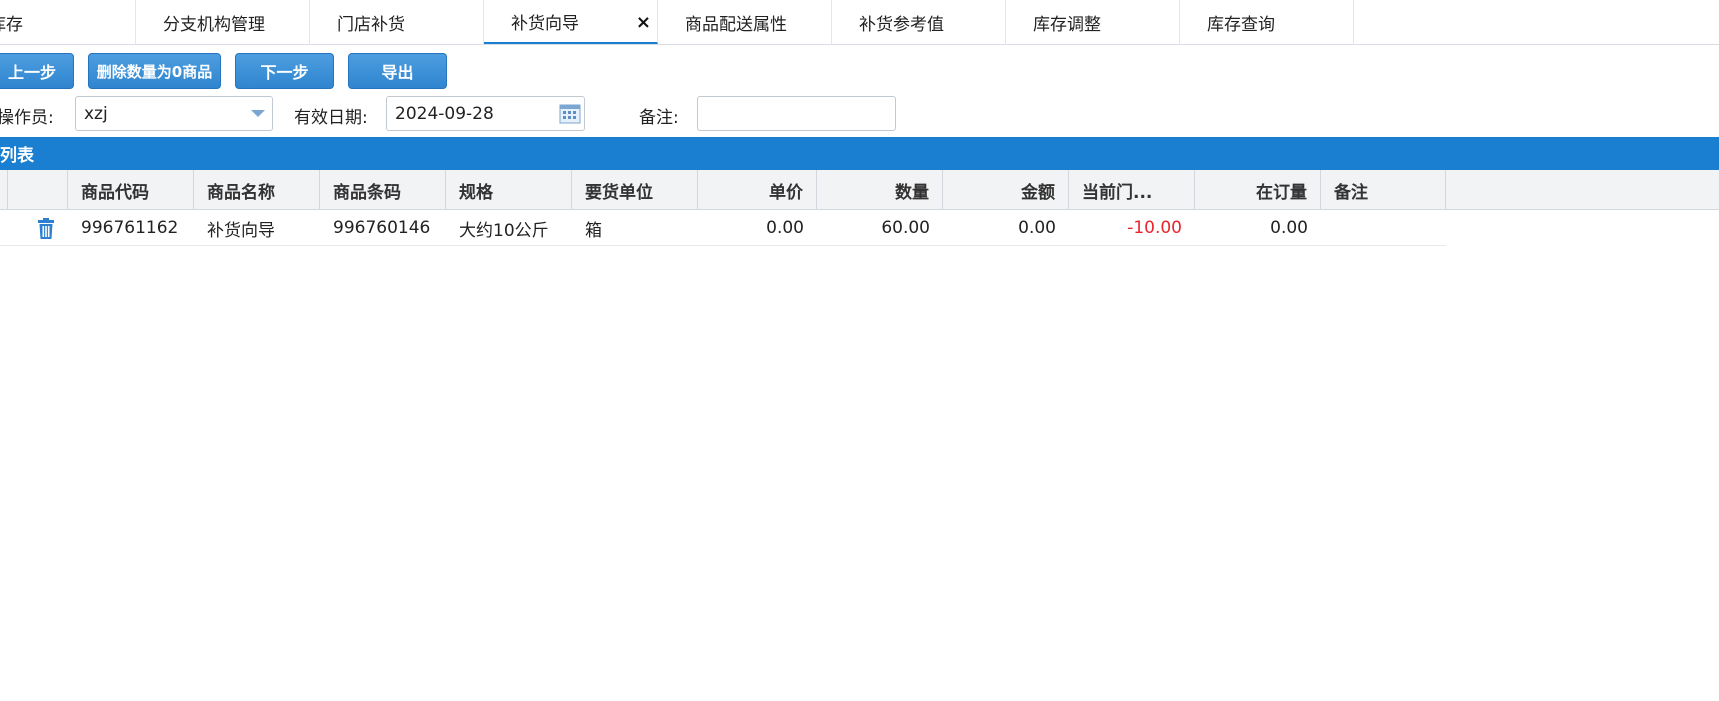 This screenshot has height=701, width=1719. Describe the element at coordinates (643, 22) in the screenshot. I see `close-icon: ×` at that location.